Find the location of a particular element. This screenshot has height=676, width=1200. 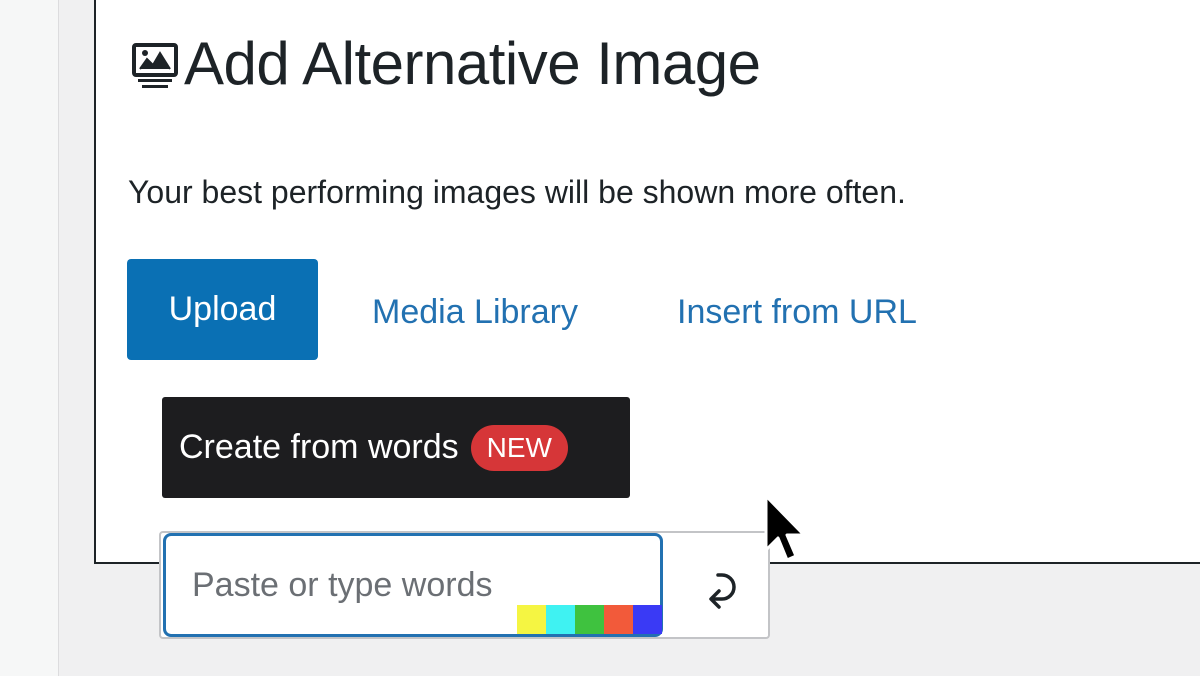

color-swatches is located at coordinates (589, 619).